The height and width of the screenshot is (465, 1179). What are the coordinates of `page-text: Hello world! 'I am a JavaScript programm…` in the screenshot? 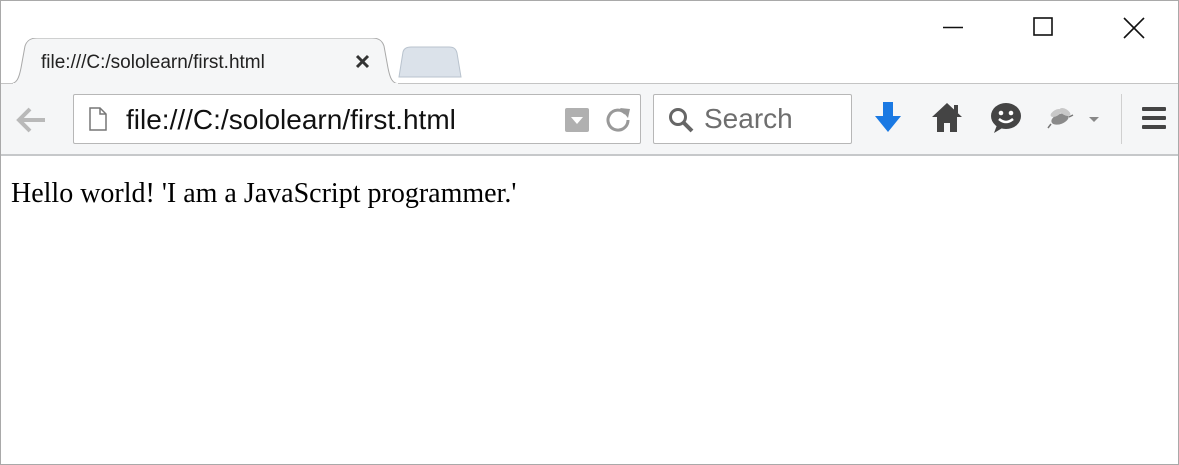 It's located at (264, 193).